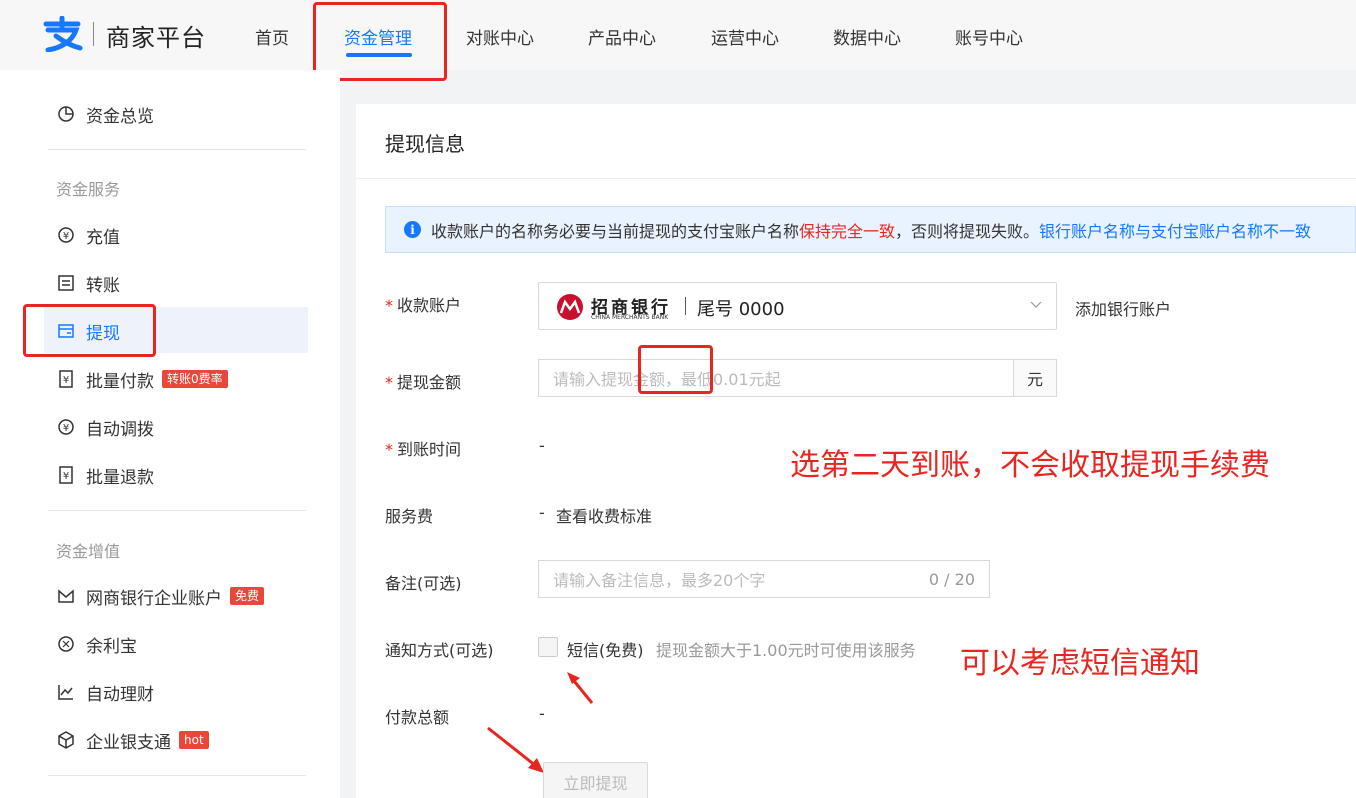 The image size is (1356, 798). What do you see at coordinates (867, 36) in the screenshot?
I see `nav-data: 数据中心` at bounding box center [867, 36].